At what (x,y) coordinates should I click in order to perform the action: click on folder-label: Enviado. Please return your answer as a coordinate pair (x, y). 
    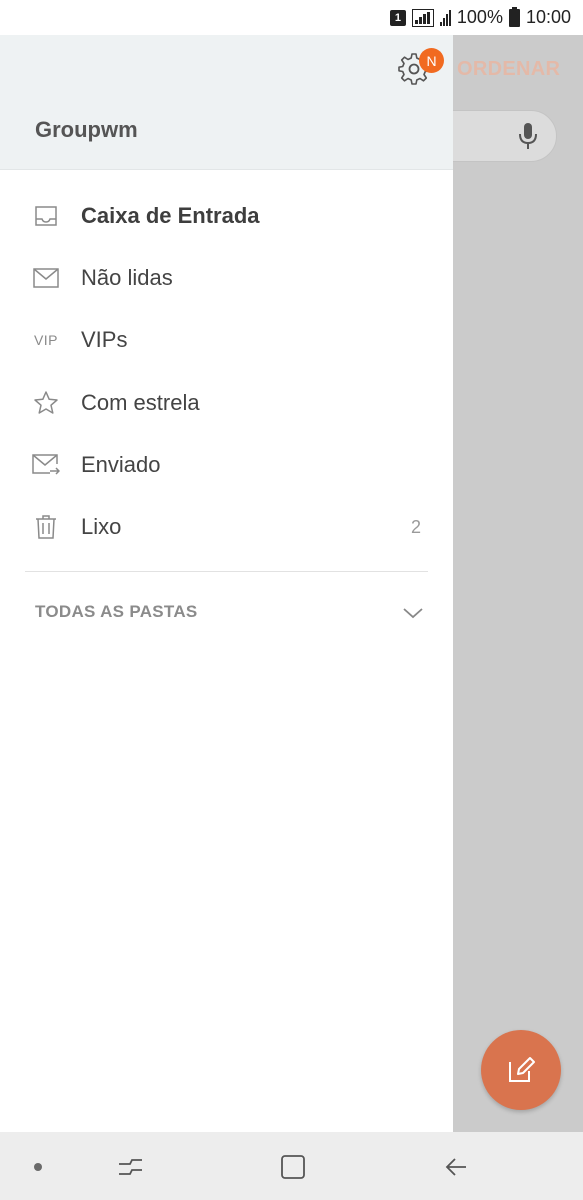
    Looking at the image, I should click on (121, 464).